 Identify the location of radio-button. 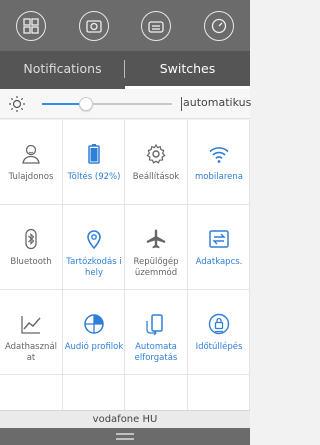
(156, 25).